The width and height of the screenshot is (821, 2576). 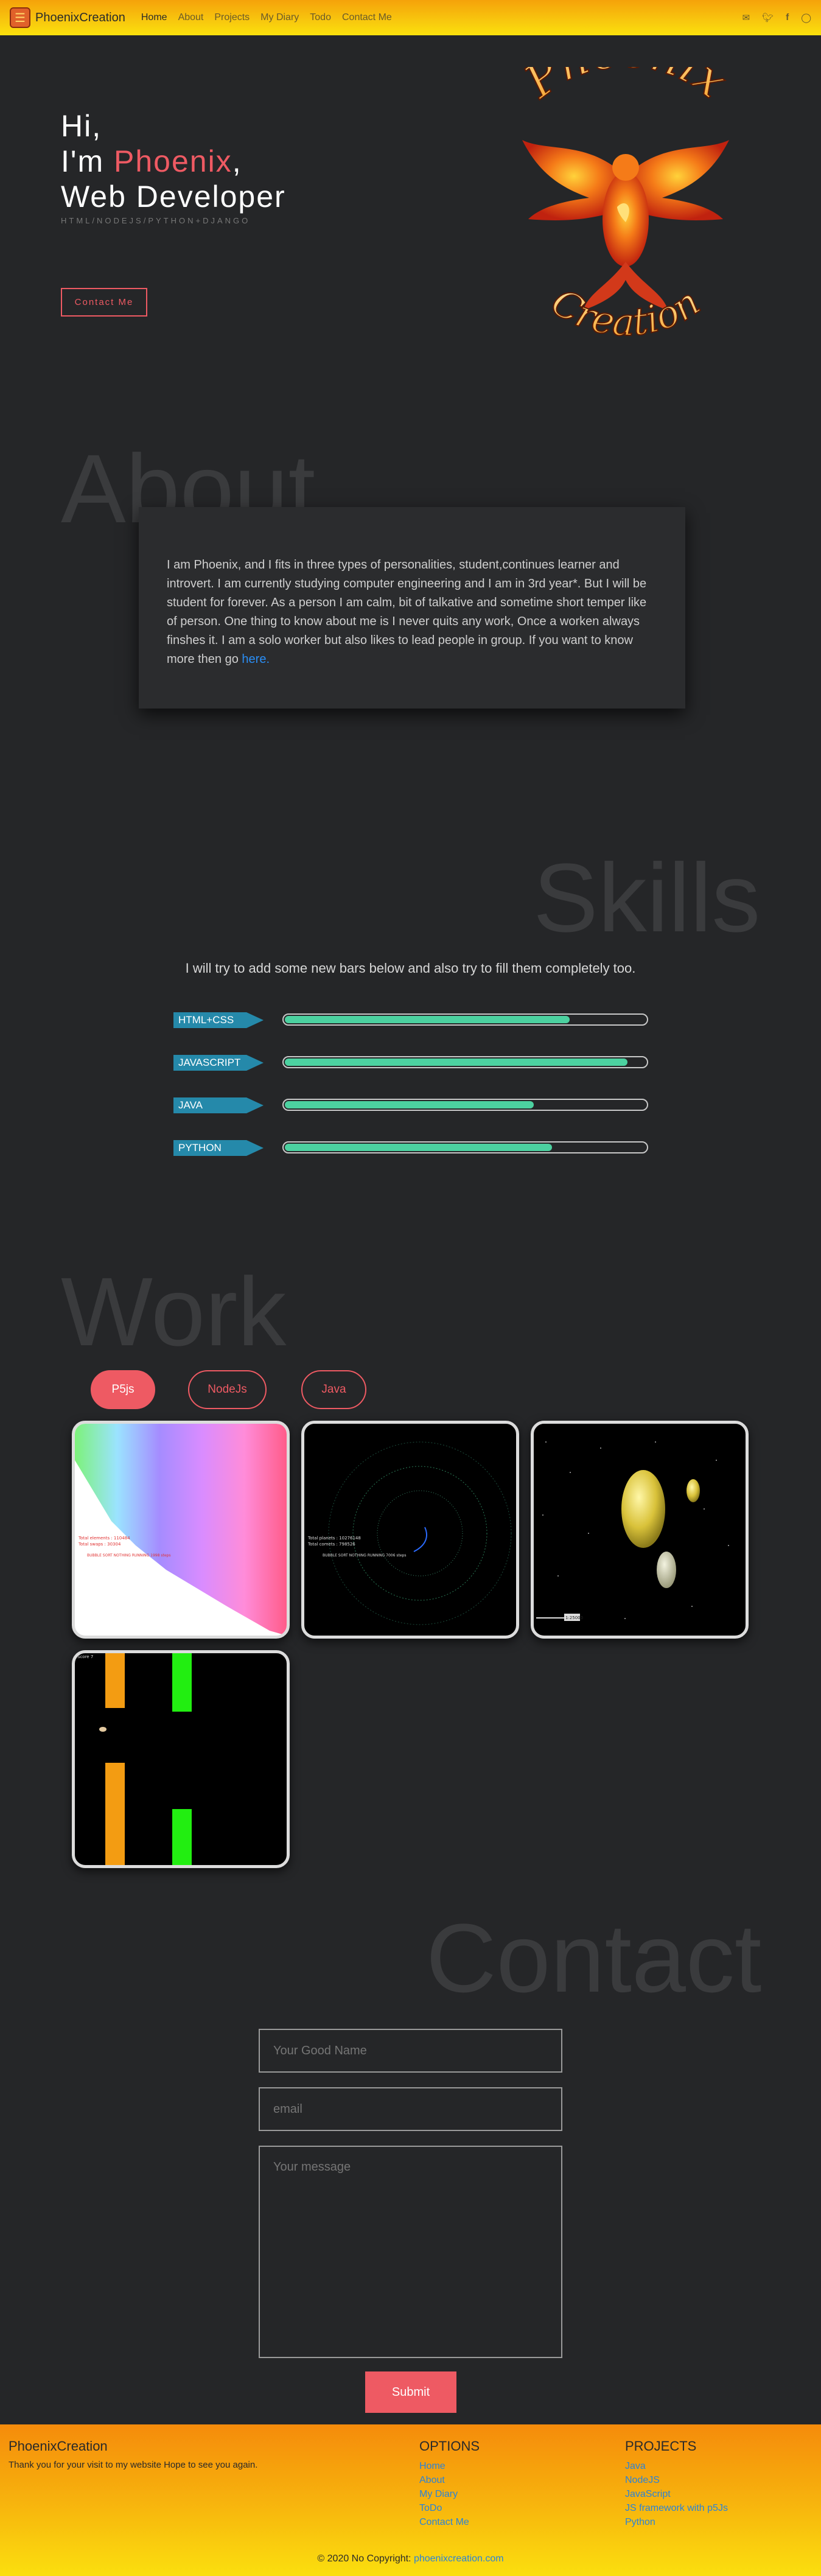 I want to click on solar-visual: 1:25000, so click(x=632, y=1531).